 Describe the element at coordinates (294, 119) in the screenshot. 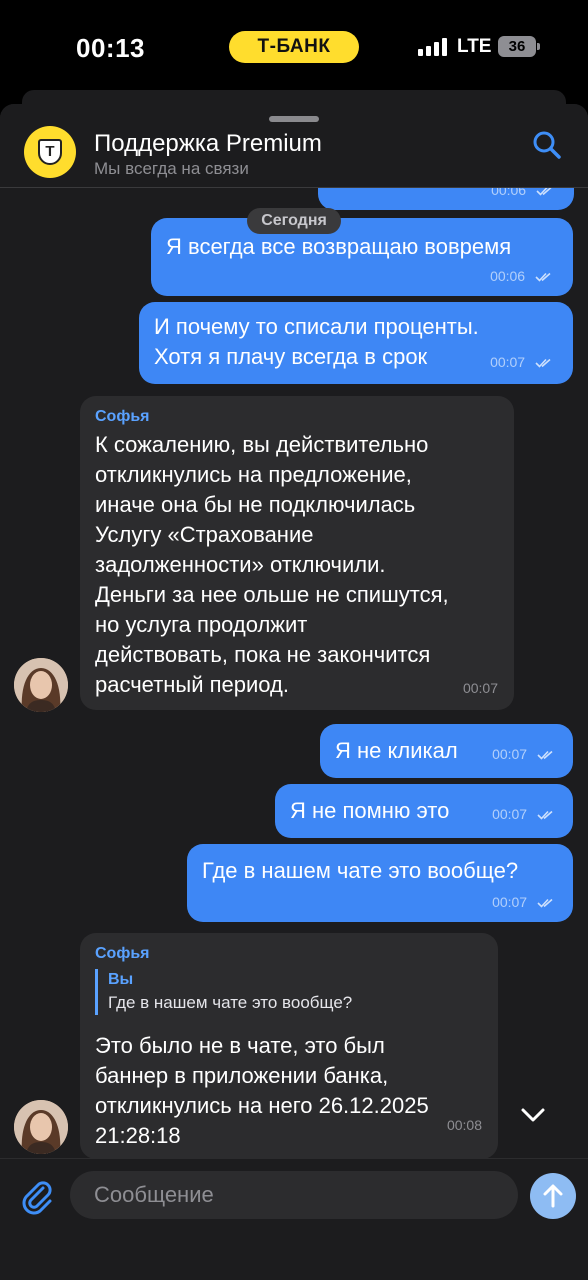

I see `sheet-grabber` at that location.